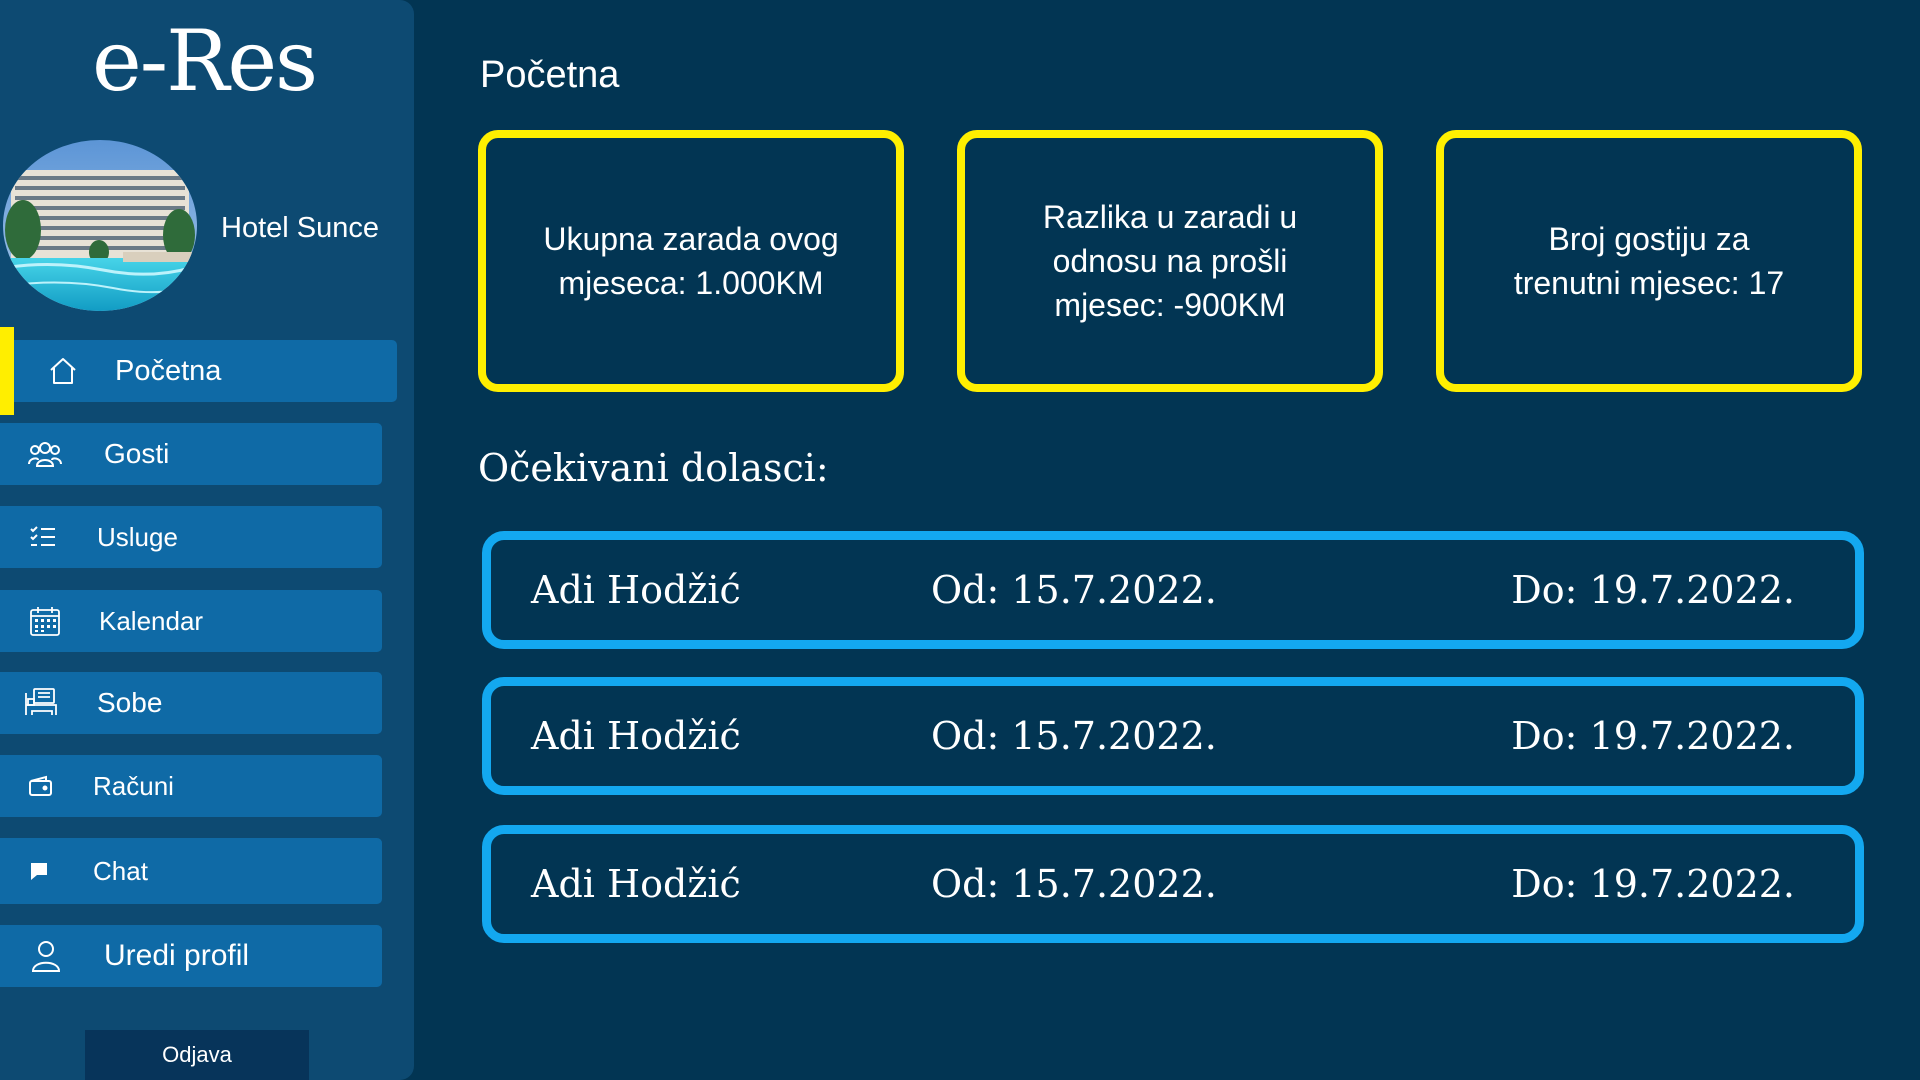 Image resolution: width=1920 pixels, height=1080 pixels. I want to click on logout-button: Odjava, so click(197, 1055).